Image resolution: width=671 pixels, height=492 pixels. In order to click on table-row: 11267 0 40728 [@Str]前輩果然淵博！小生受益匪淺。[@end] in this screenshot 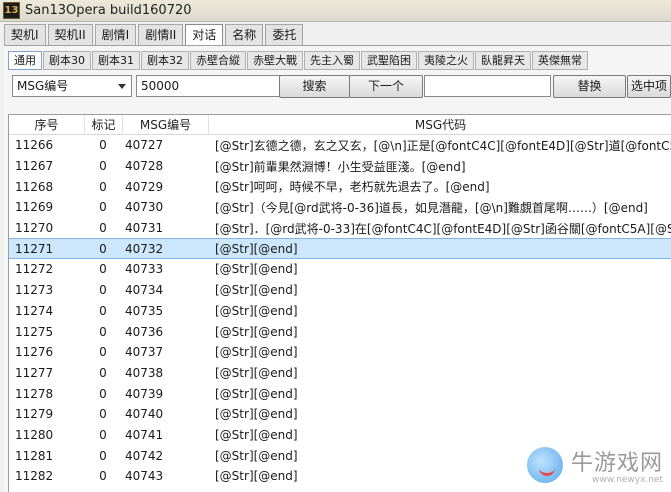, I will do `click(340, 166)`.